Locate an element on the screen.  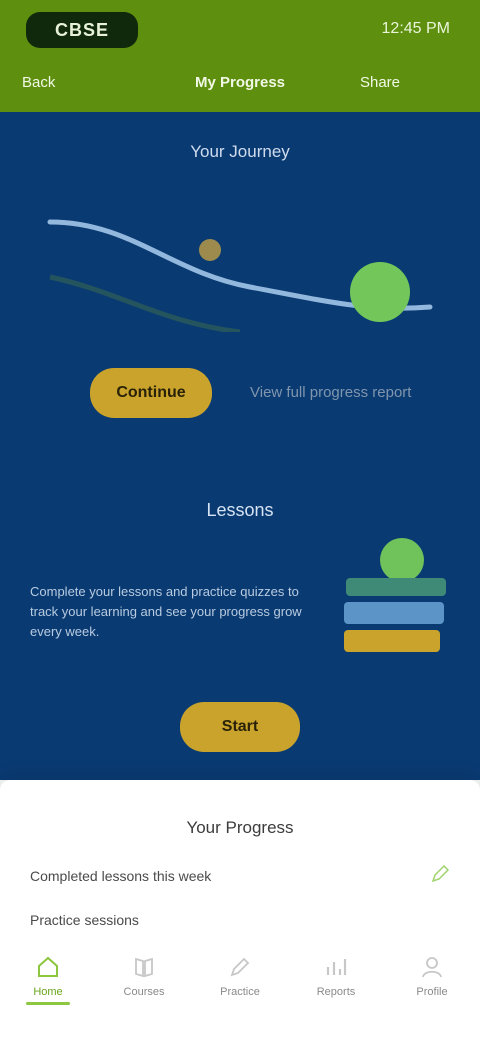
continue-button: Continue is located at coordinates (151, 393).